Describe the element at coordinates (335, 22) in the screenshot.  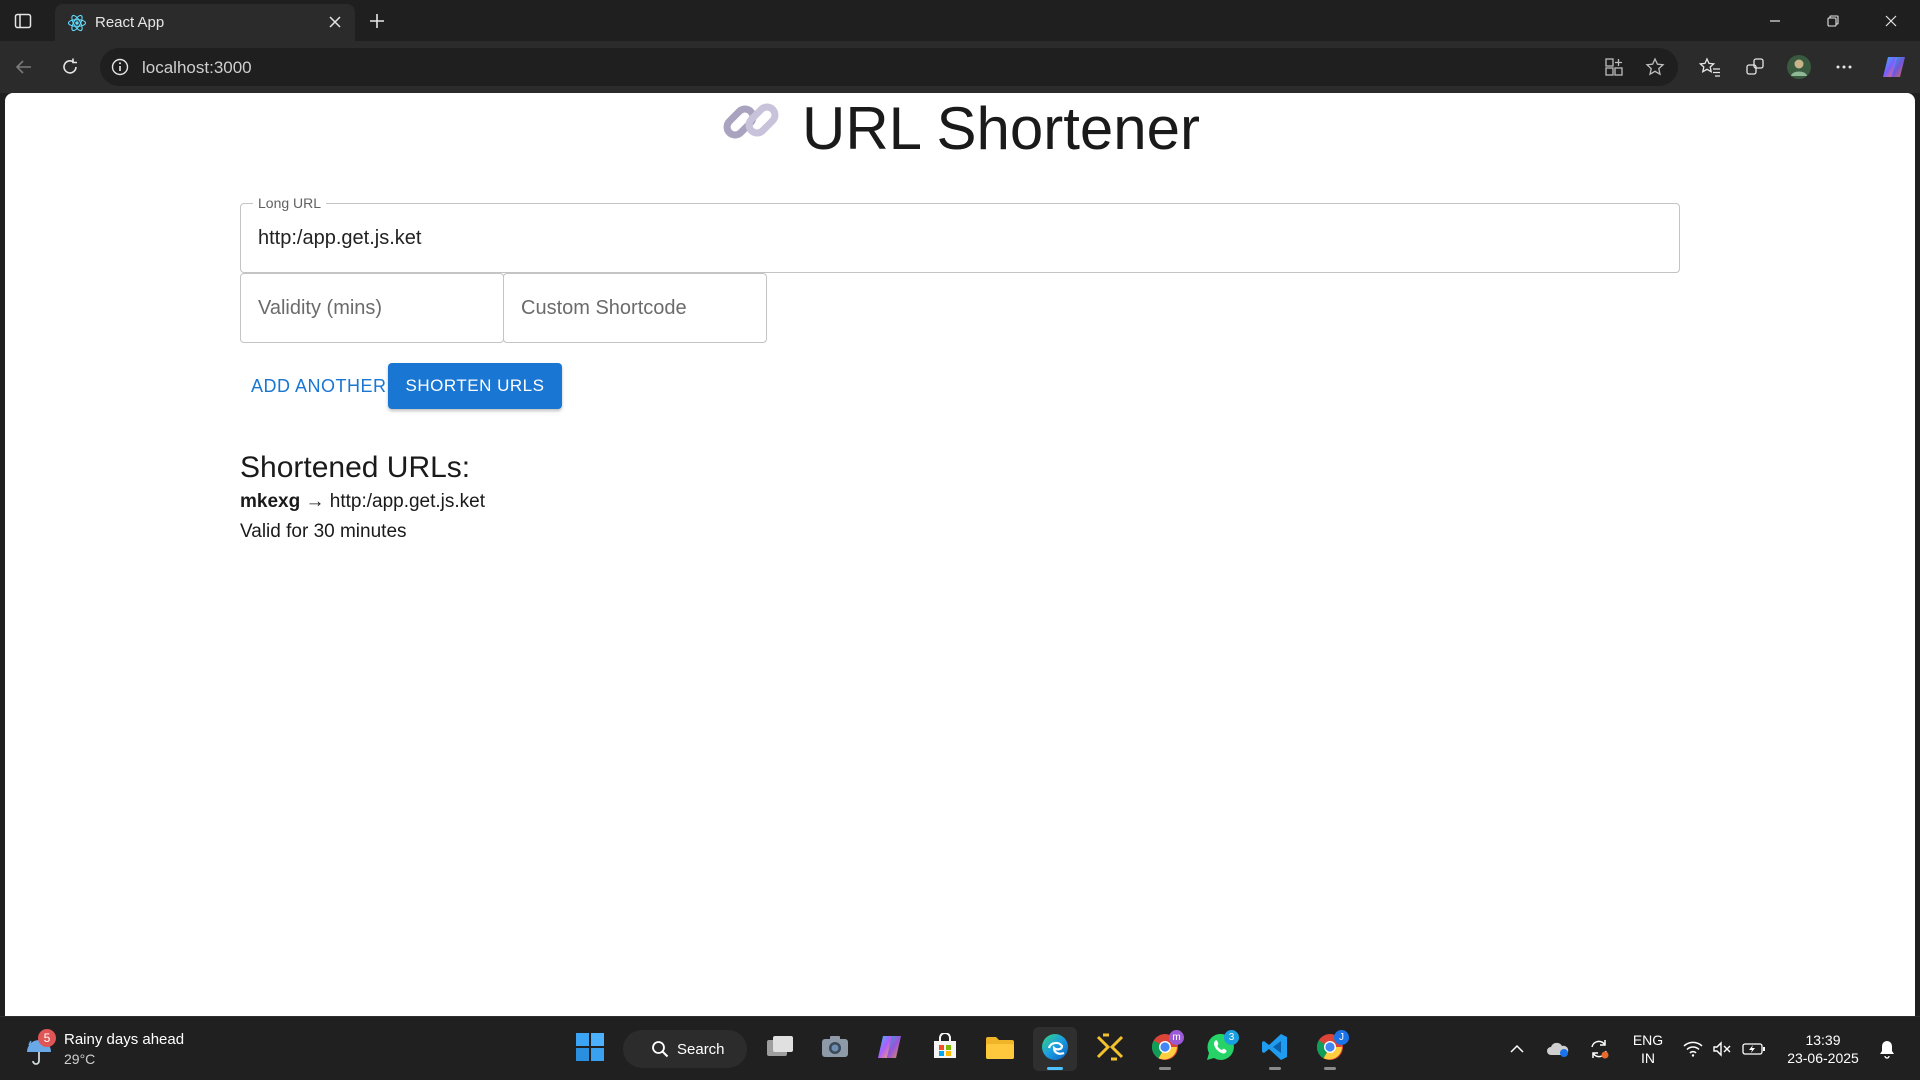
I see `tab-close-icon` at that location.